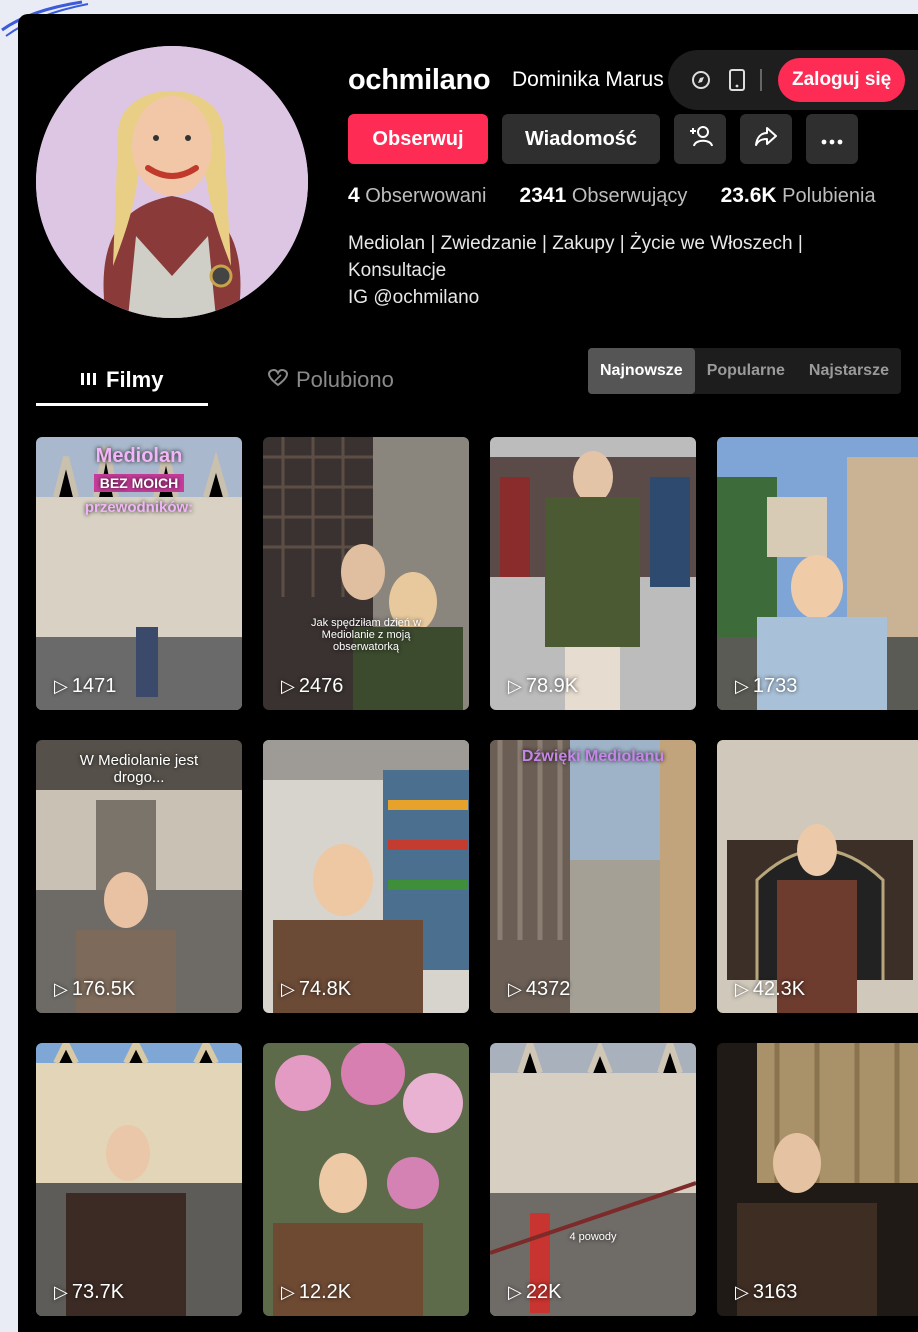 This screenshot has width=918, height=1332. Describe the element at coordinates (426, 196) in the screenshot. I see `following-label: Obserwowani` at that location.